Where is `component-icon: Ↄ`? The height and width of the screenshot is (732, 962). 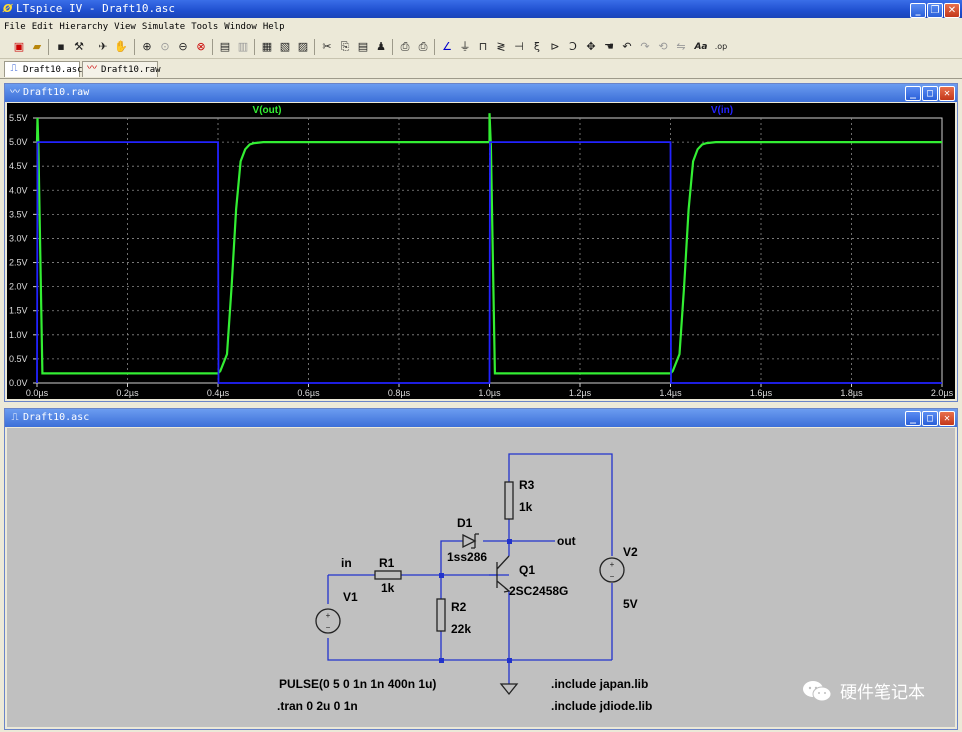 component-icon: Ↄ is located at coordinates (573, 47).